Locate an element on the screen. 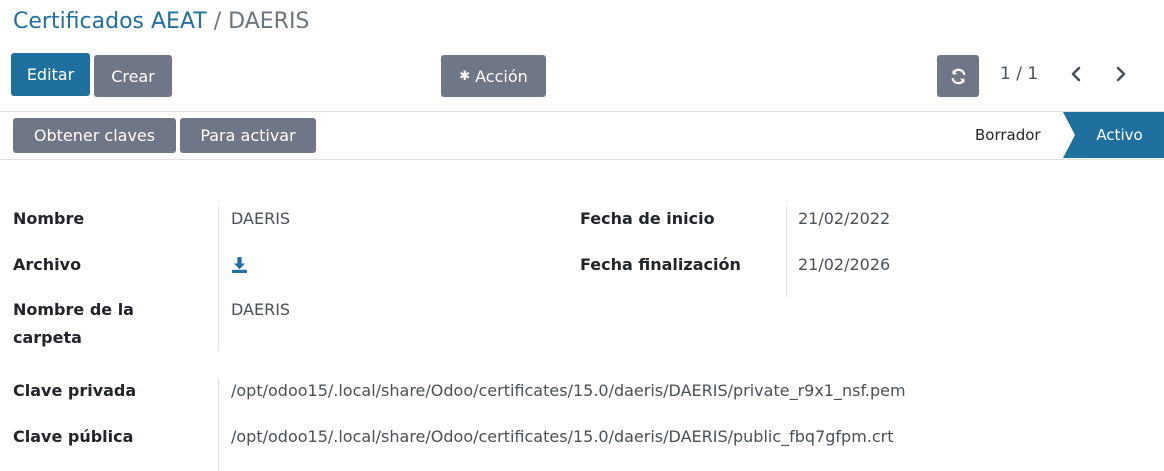  folder-name-value: DAERIS is located at coordinates (261, 309).